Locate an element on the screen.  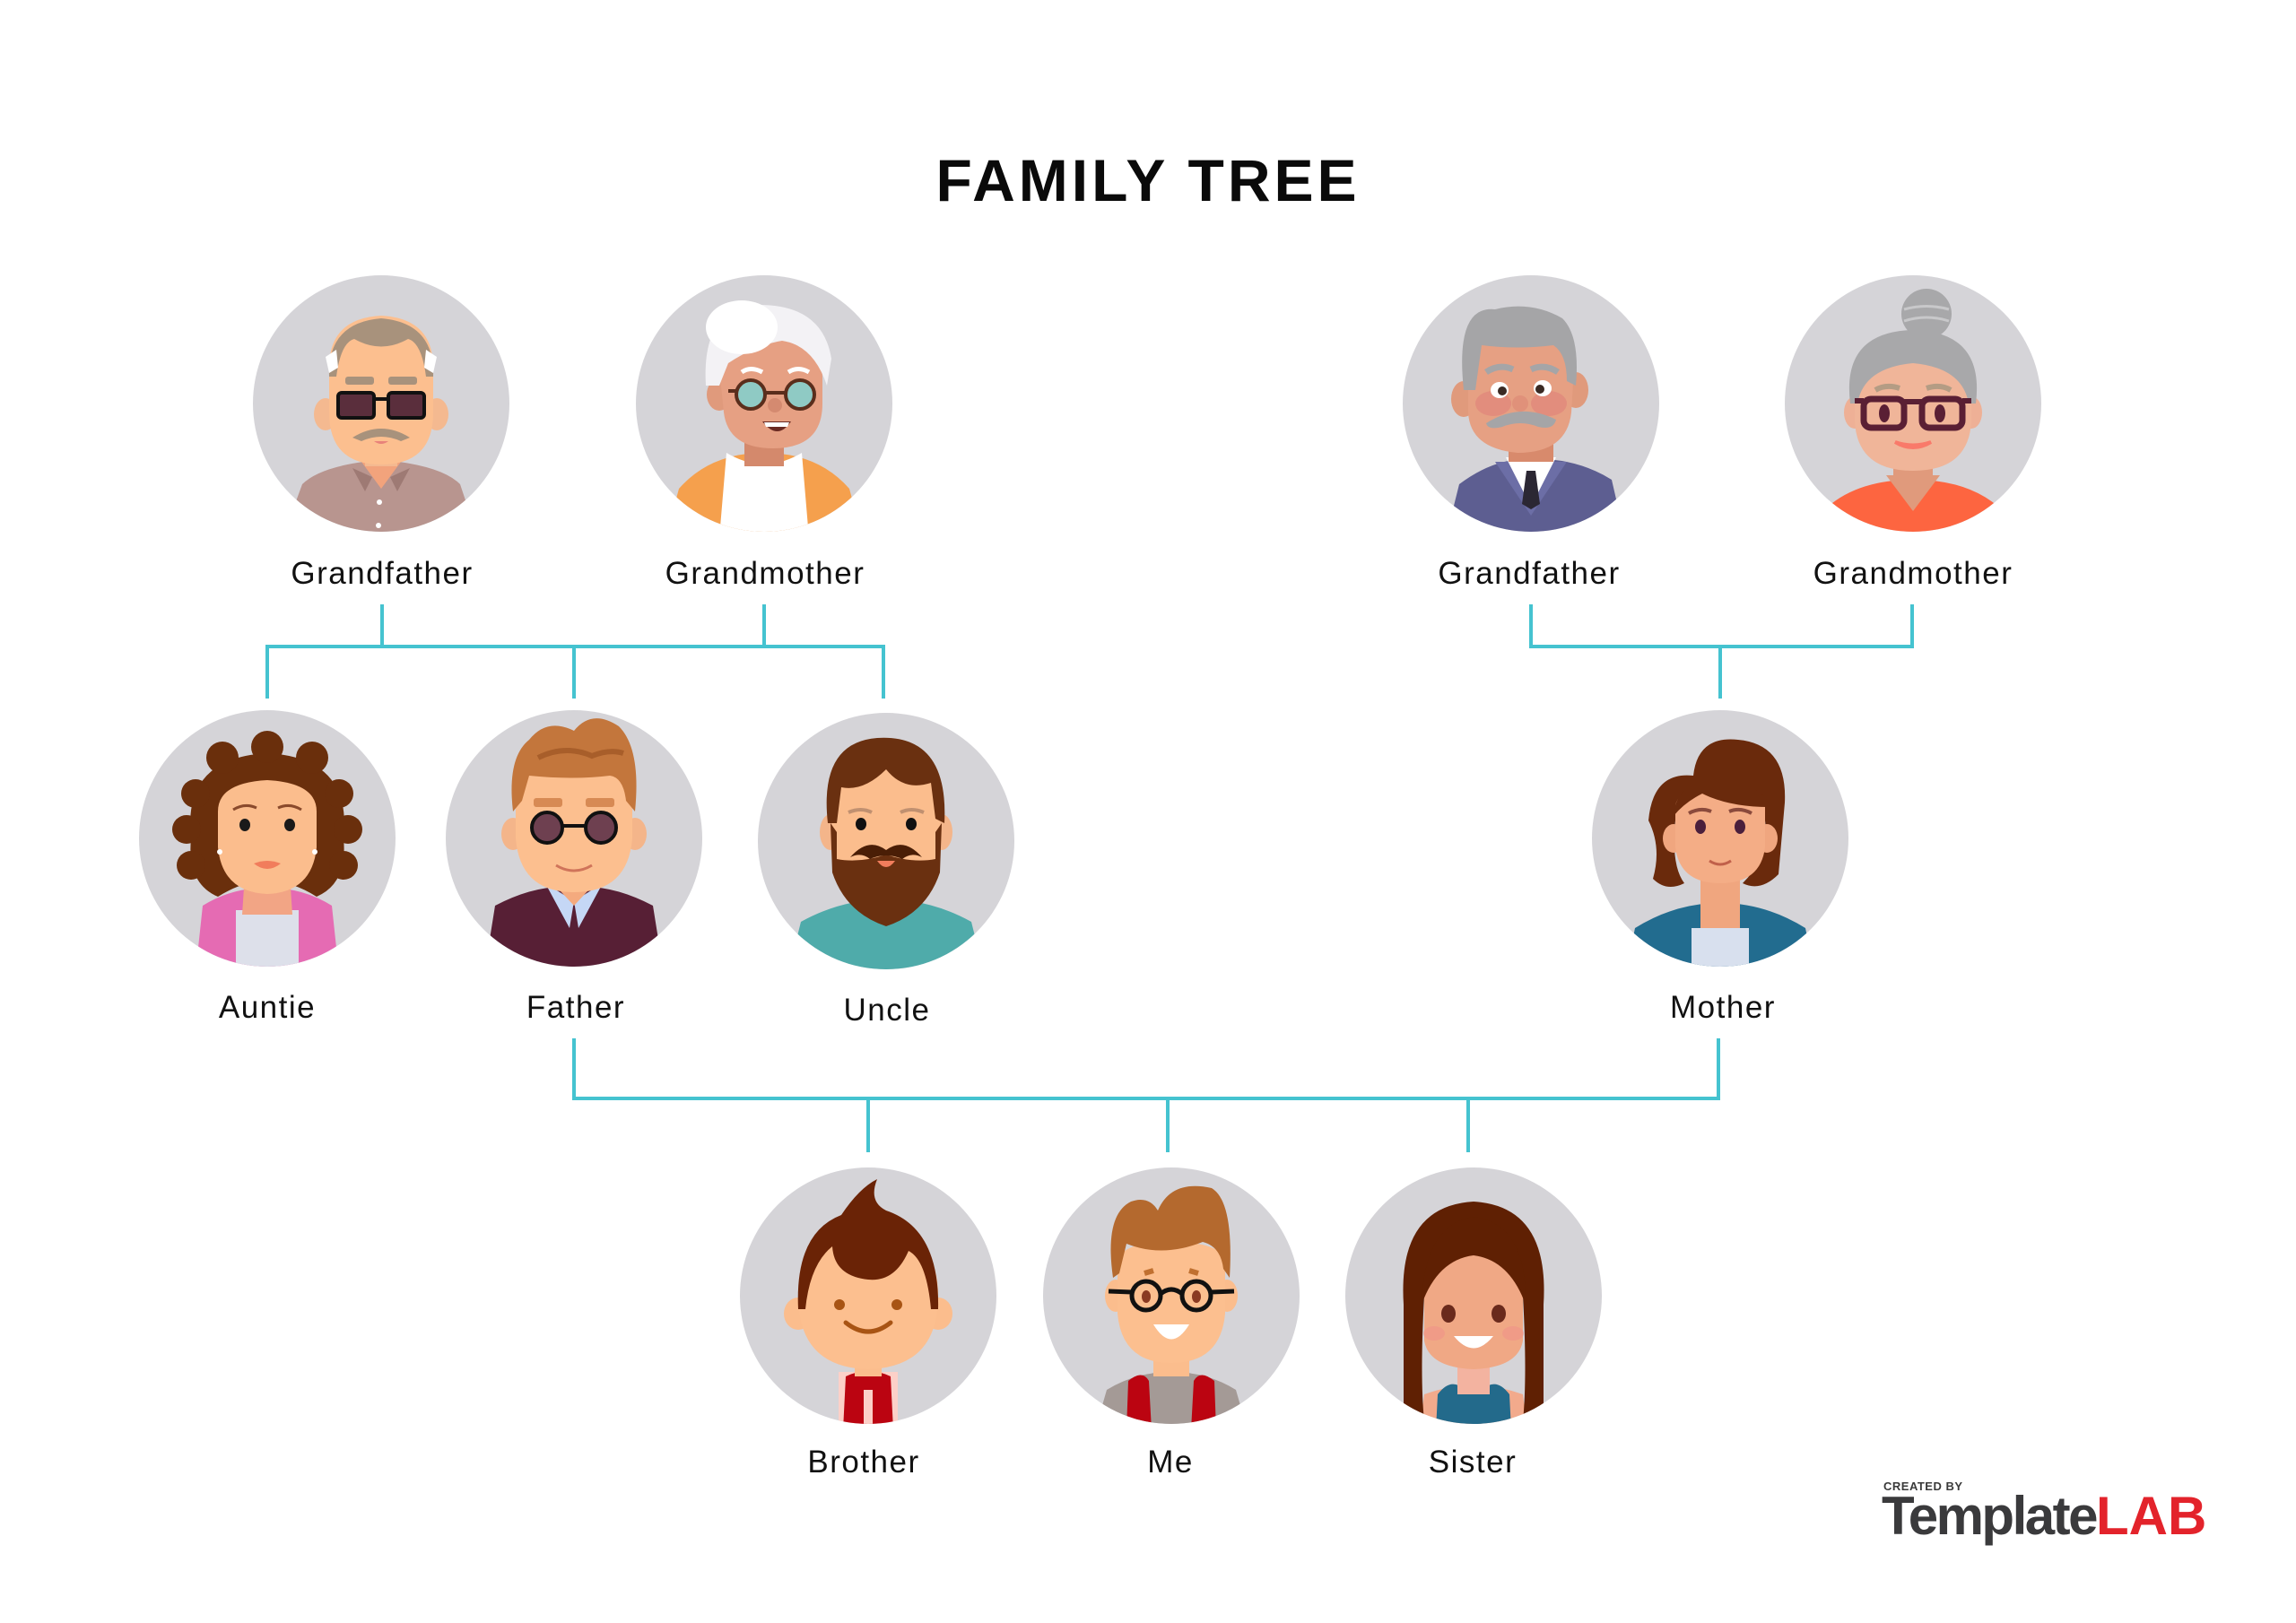
avatar-brother is located at coordinates (868, 1301).